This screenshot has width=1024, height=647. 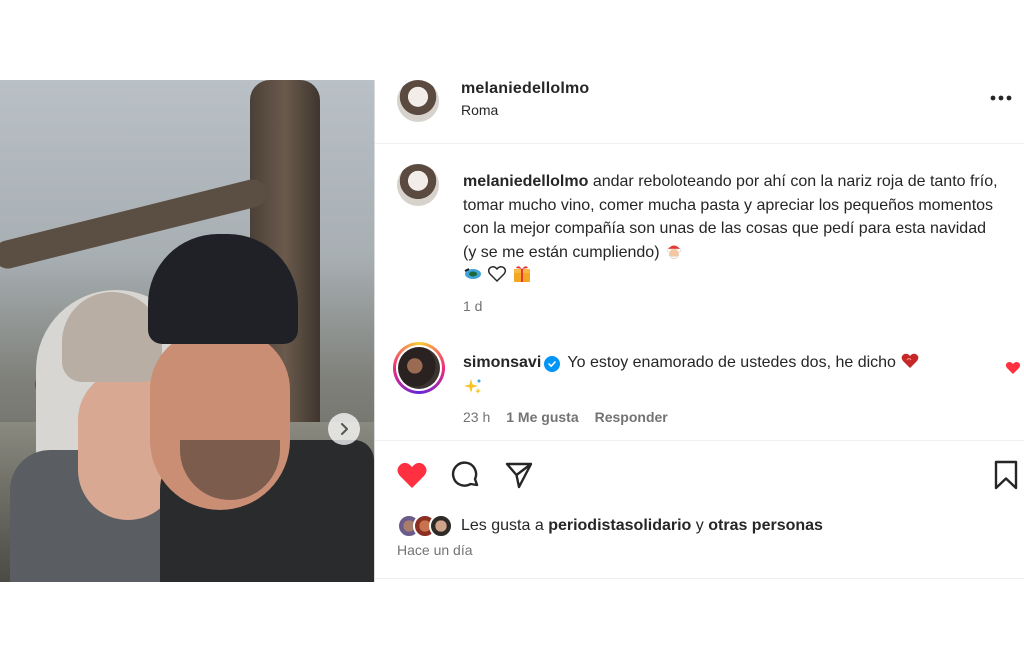 I want to click on author-username: melaniedellolmo, so click(x=525, y=89).